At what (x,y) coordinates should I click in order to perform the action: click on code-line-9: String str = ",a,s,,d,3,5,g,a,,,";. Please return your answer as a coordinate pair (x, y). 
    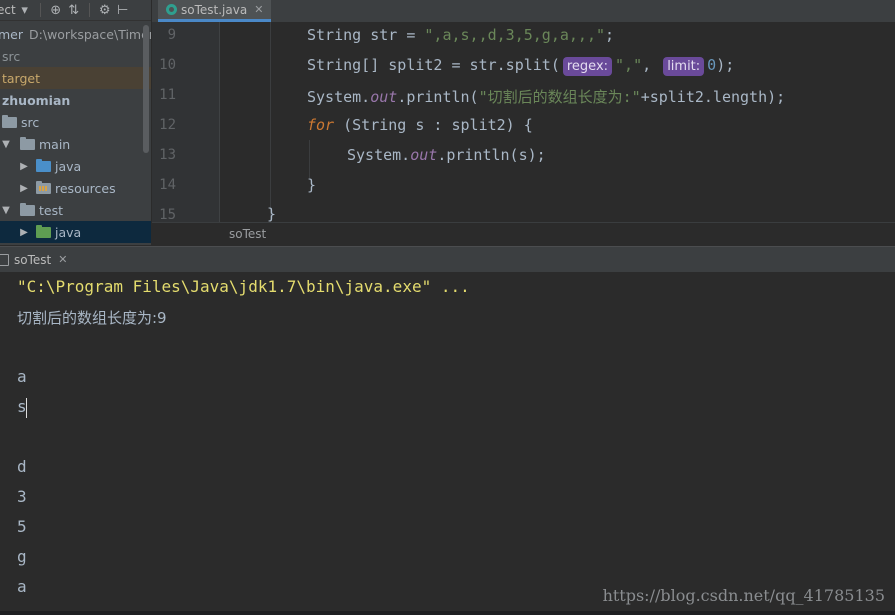
    Looking at the image, I should click on (460, 35).